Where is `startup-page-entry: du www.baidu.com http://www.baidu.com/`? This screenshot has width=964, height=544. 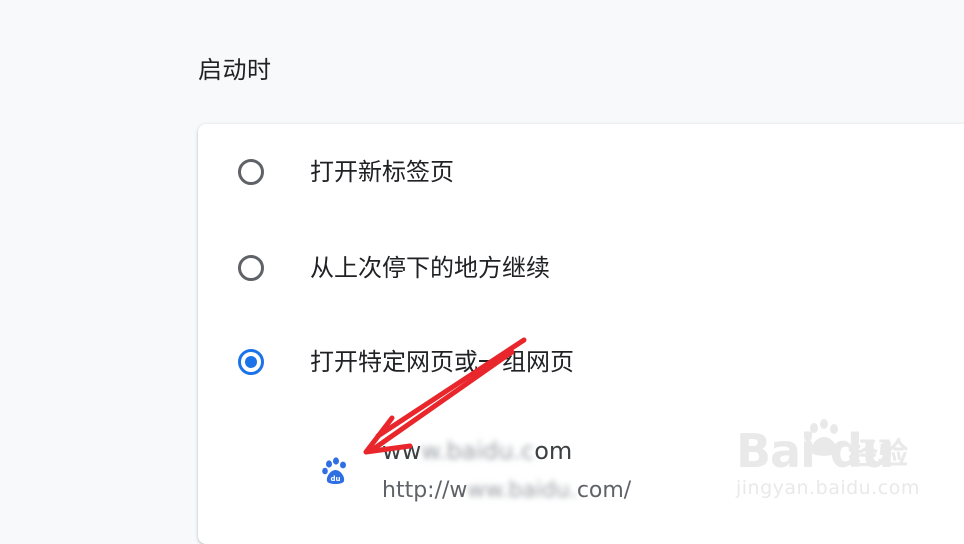 startup-page-entry: du www.baidu.com http://www.baidu.com/ is located at coordinates (588, 473).